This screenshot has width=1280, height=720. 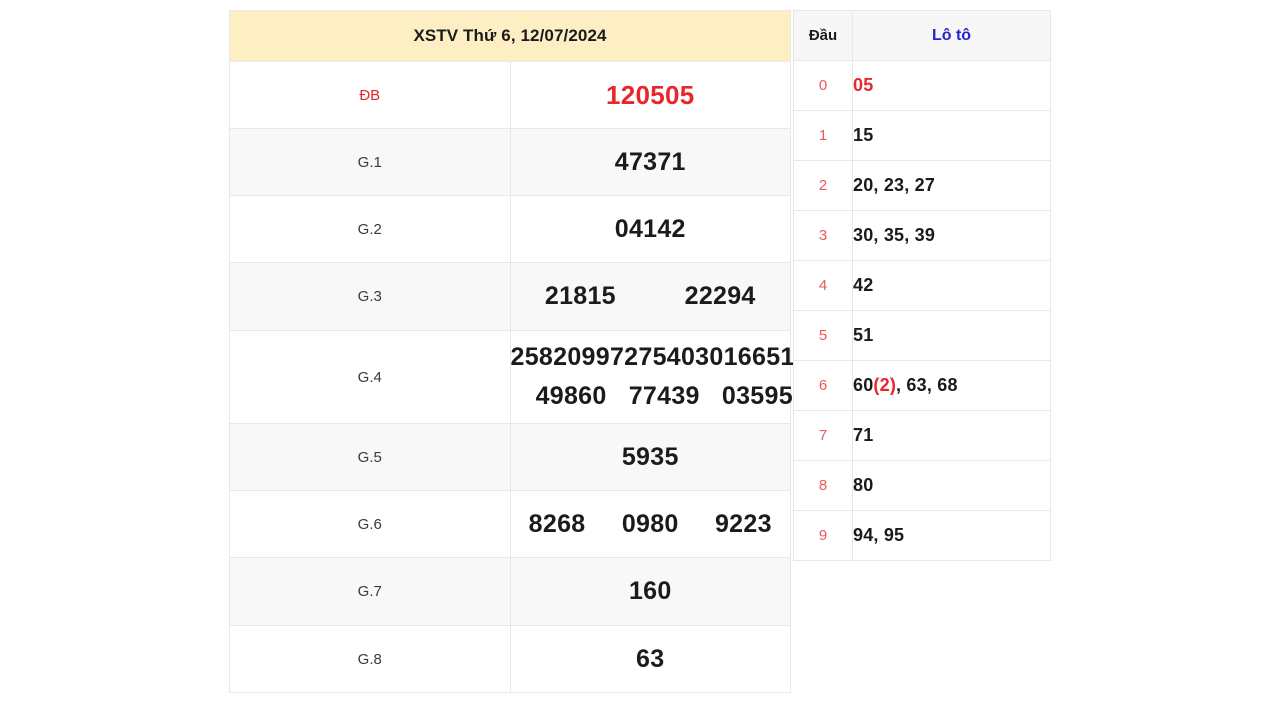 What do you see at coordinates (370, 296) in the screenshot?
I see `prize-label-g3: G.3` at bounding box center [370, 296].